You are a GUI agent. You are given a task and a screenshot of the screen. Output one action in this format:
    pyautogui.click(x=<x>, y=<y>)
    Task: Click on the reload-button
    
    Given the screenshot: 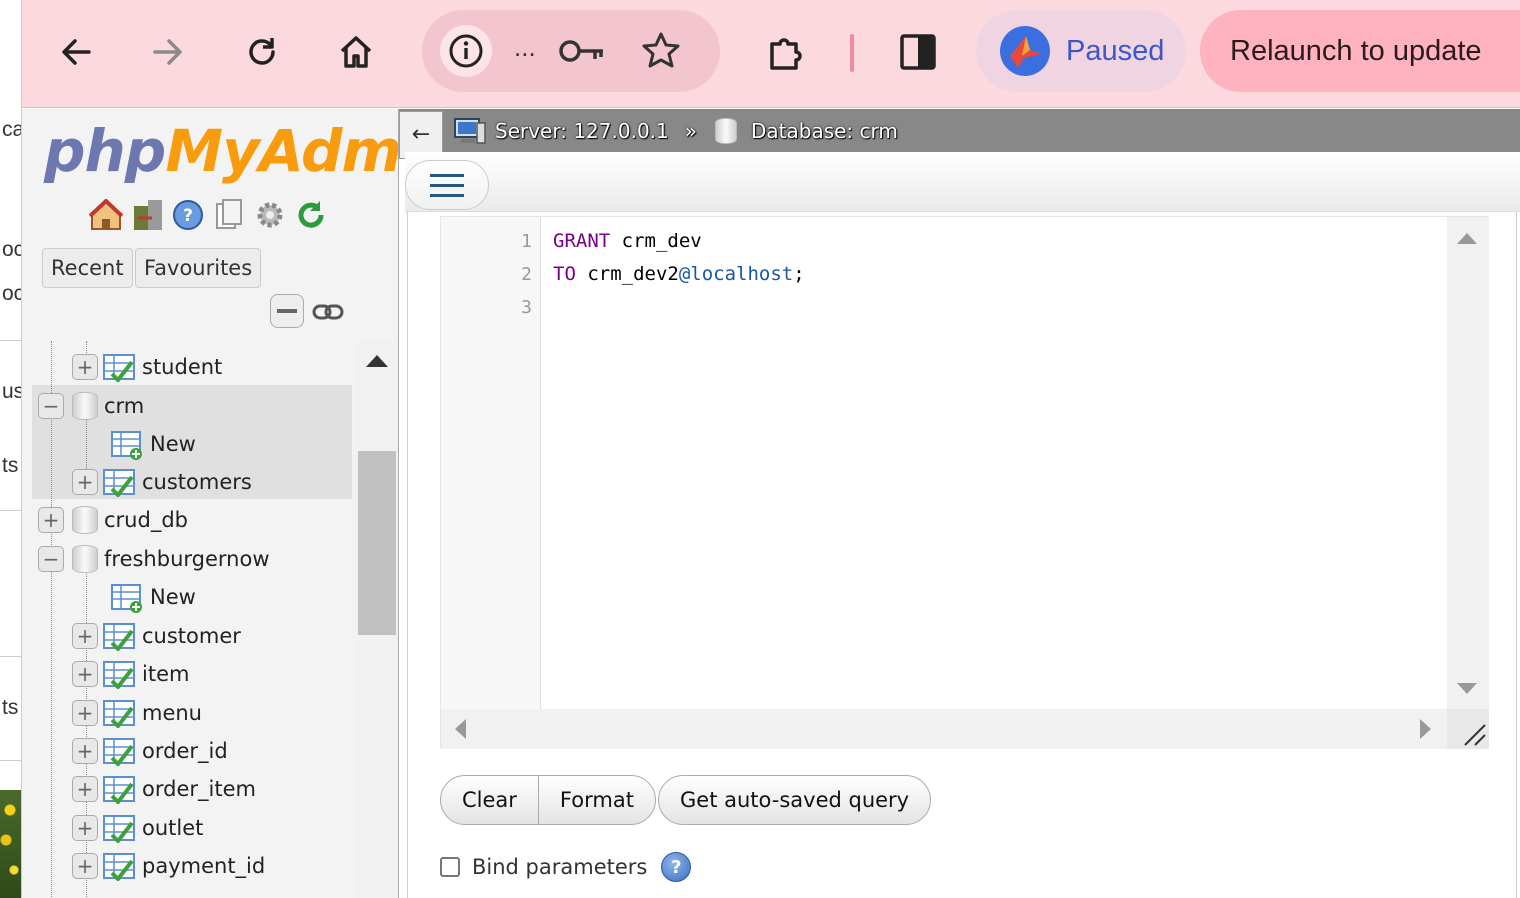 What is the action you would take?
    pyautogui.click(x=262, y=52)
    